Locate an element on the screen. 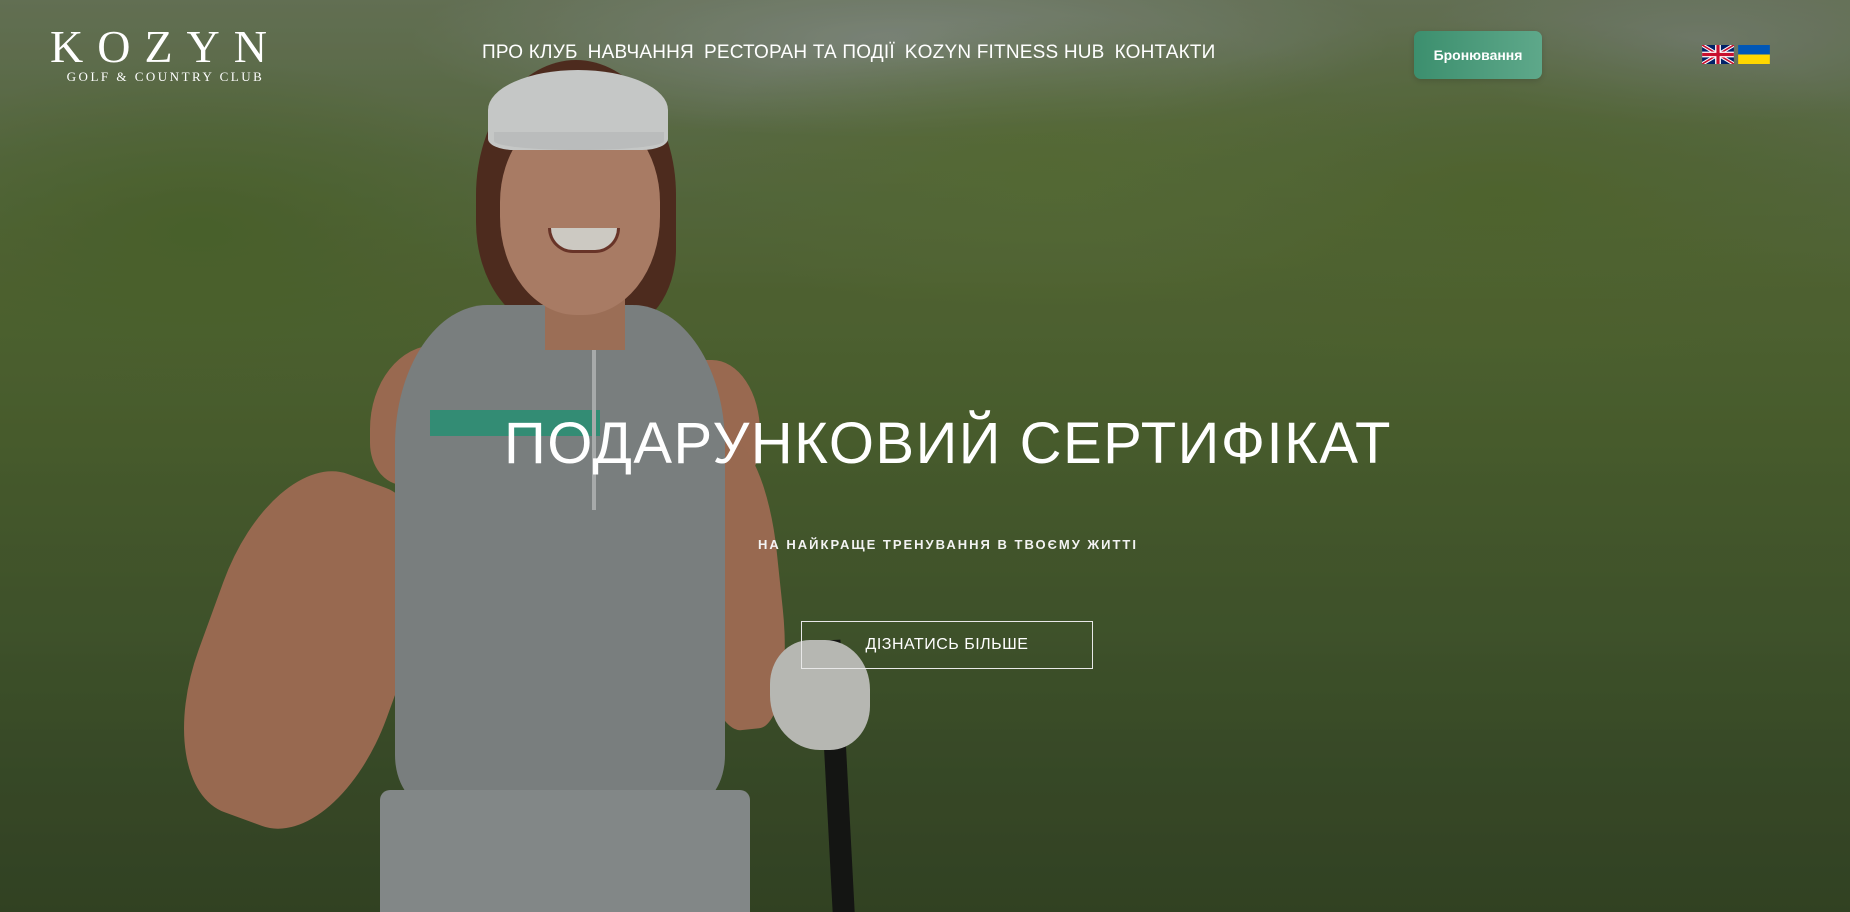 The height and width of the screenshot is (912, 1850). nav-item-training: НАВЧАННЯ is located at coordinates (641, 53).